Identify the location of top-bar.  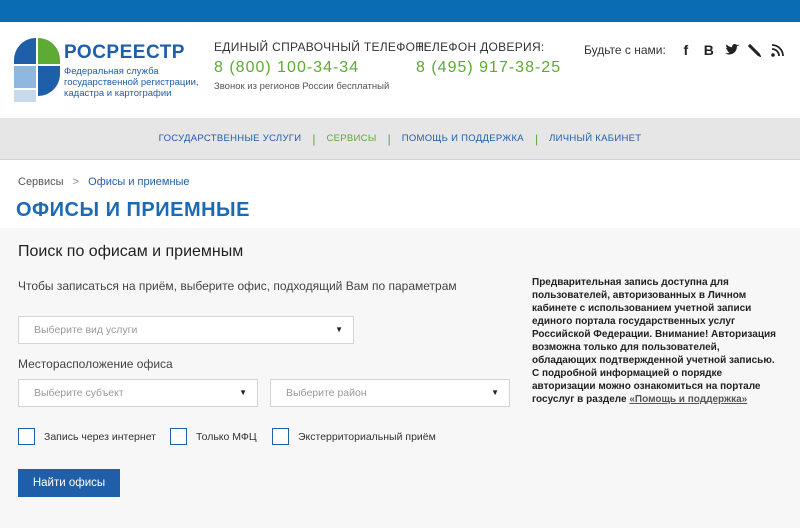
(400, 11).